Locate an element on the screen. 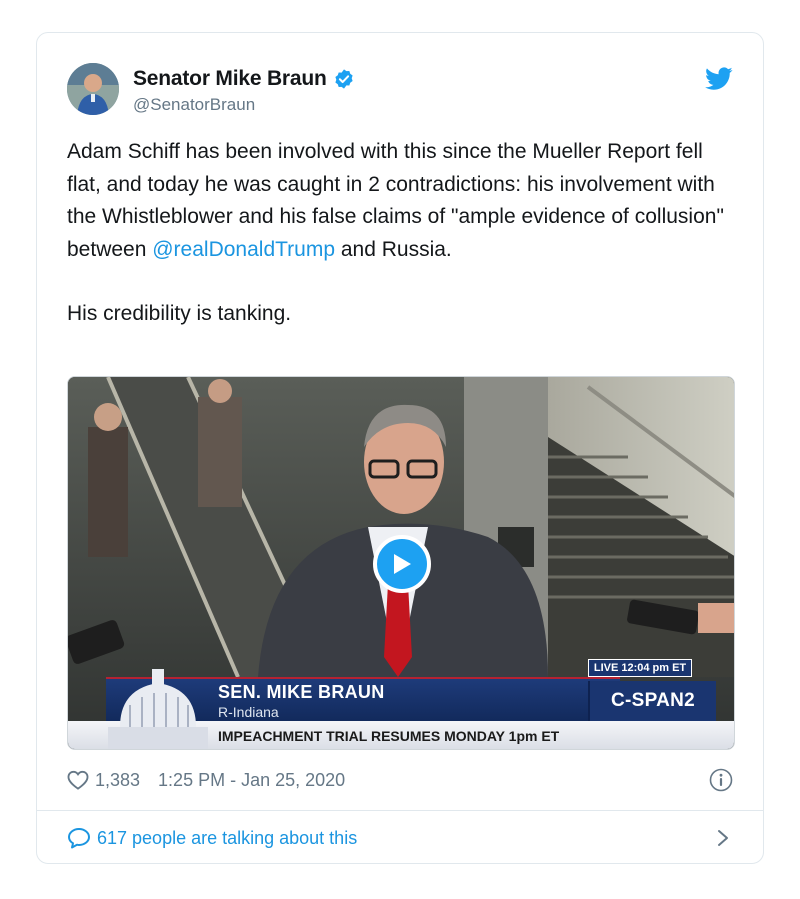  info-icon is located at coordinates (721, 780).